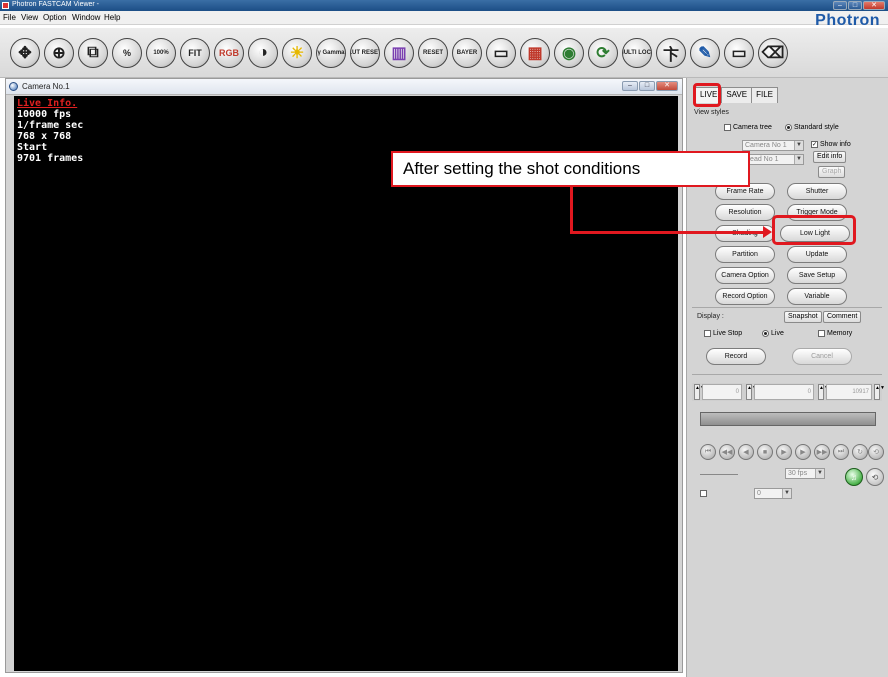  Describe the element at coordinates (331, 53) in the screenshot. I see `gamma-button: γ Gamma` at that location.